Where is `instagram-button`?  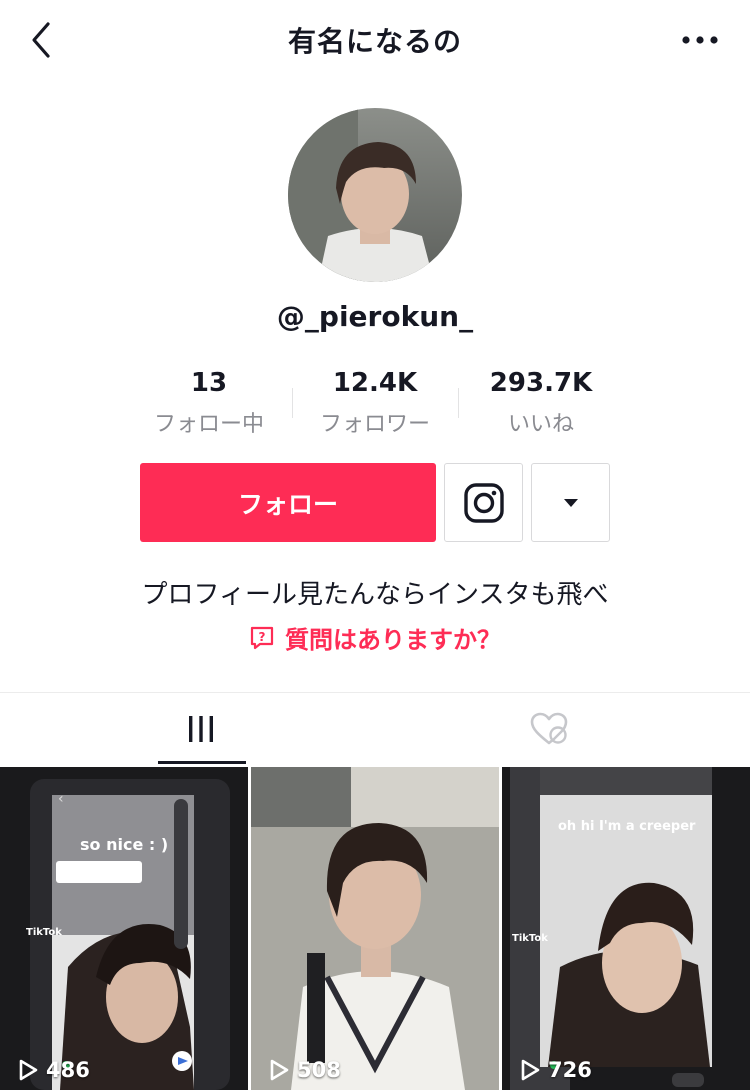 instagram-button is located at coordinates (483, 502).